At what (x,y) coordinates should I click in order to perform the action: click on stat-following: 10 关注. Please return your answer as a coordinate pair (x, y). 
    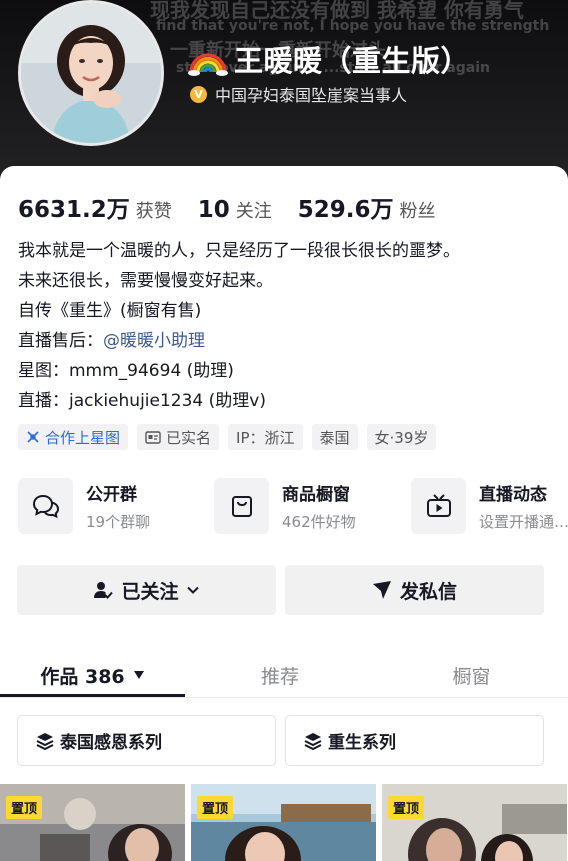
    Looking at the image, I should click on (235, 210).